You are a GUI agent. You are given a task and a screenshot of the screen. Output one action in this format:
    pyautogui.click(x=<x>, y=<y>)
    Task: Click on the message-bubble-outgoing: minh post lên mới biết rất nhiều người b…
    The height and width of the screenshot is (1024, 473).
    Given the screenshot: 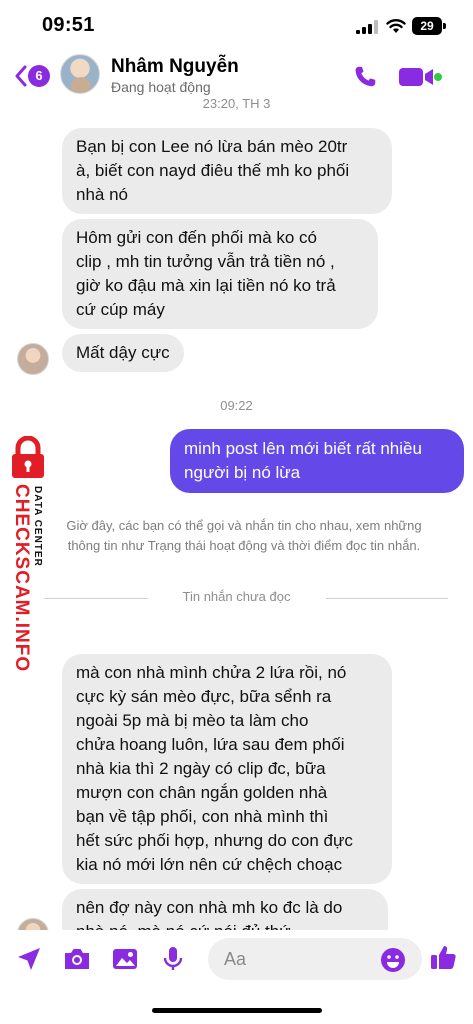 What is the action you would take?
    pyautogui.click(x=317, y=461)
    